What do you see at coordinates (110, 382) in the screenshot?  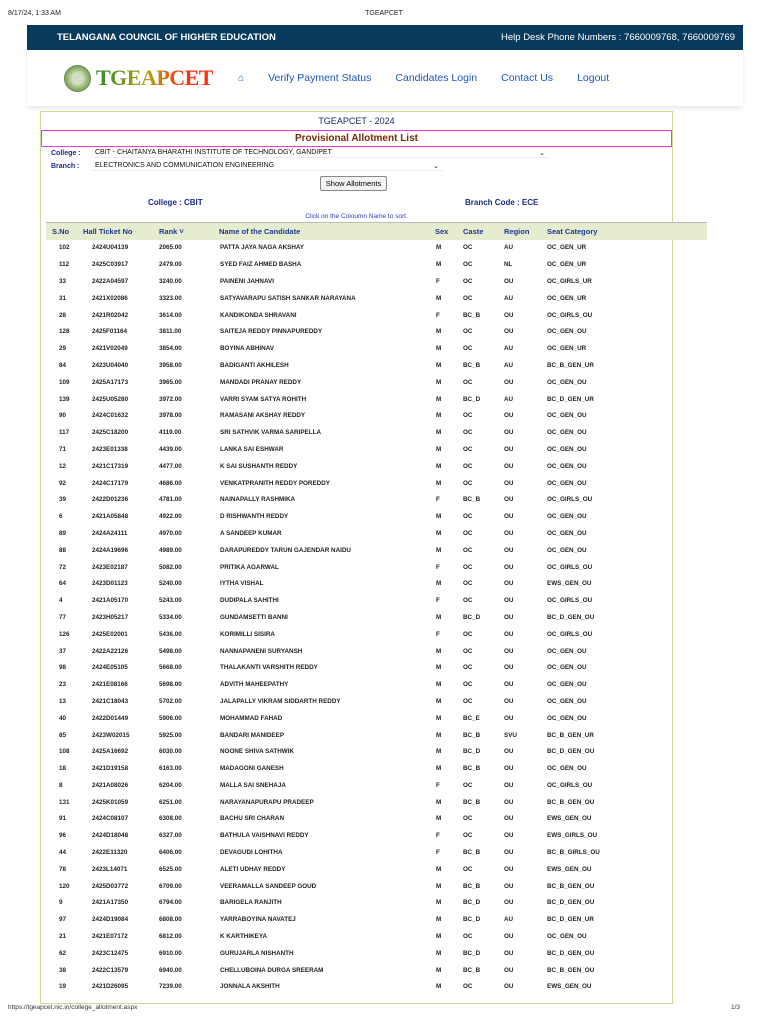 I see `cell-hall-ticket: 2425A17173` at bounding box center [110, 382].